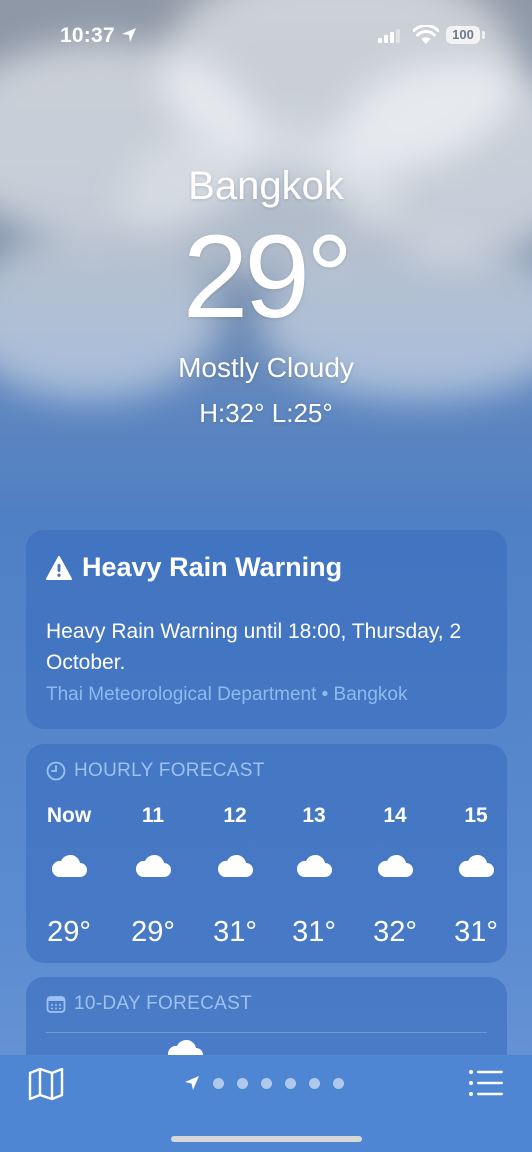 Image resolution: width=532 pixels, height=1152 pixels. I want to click on calendar-icon, so click(56, 1004).